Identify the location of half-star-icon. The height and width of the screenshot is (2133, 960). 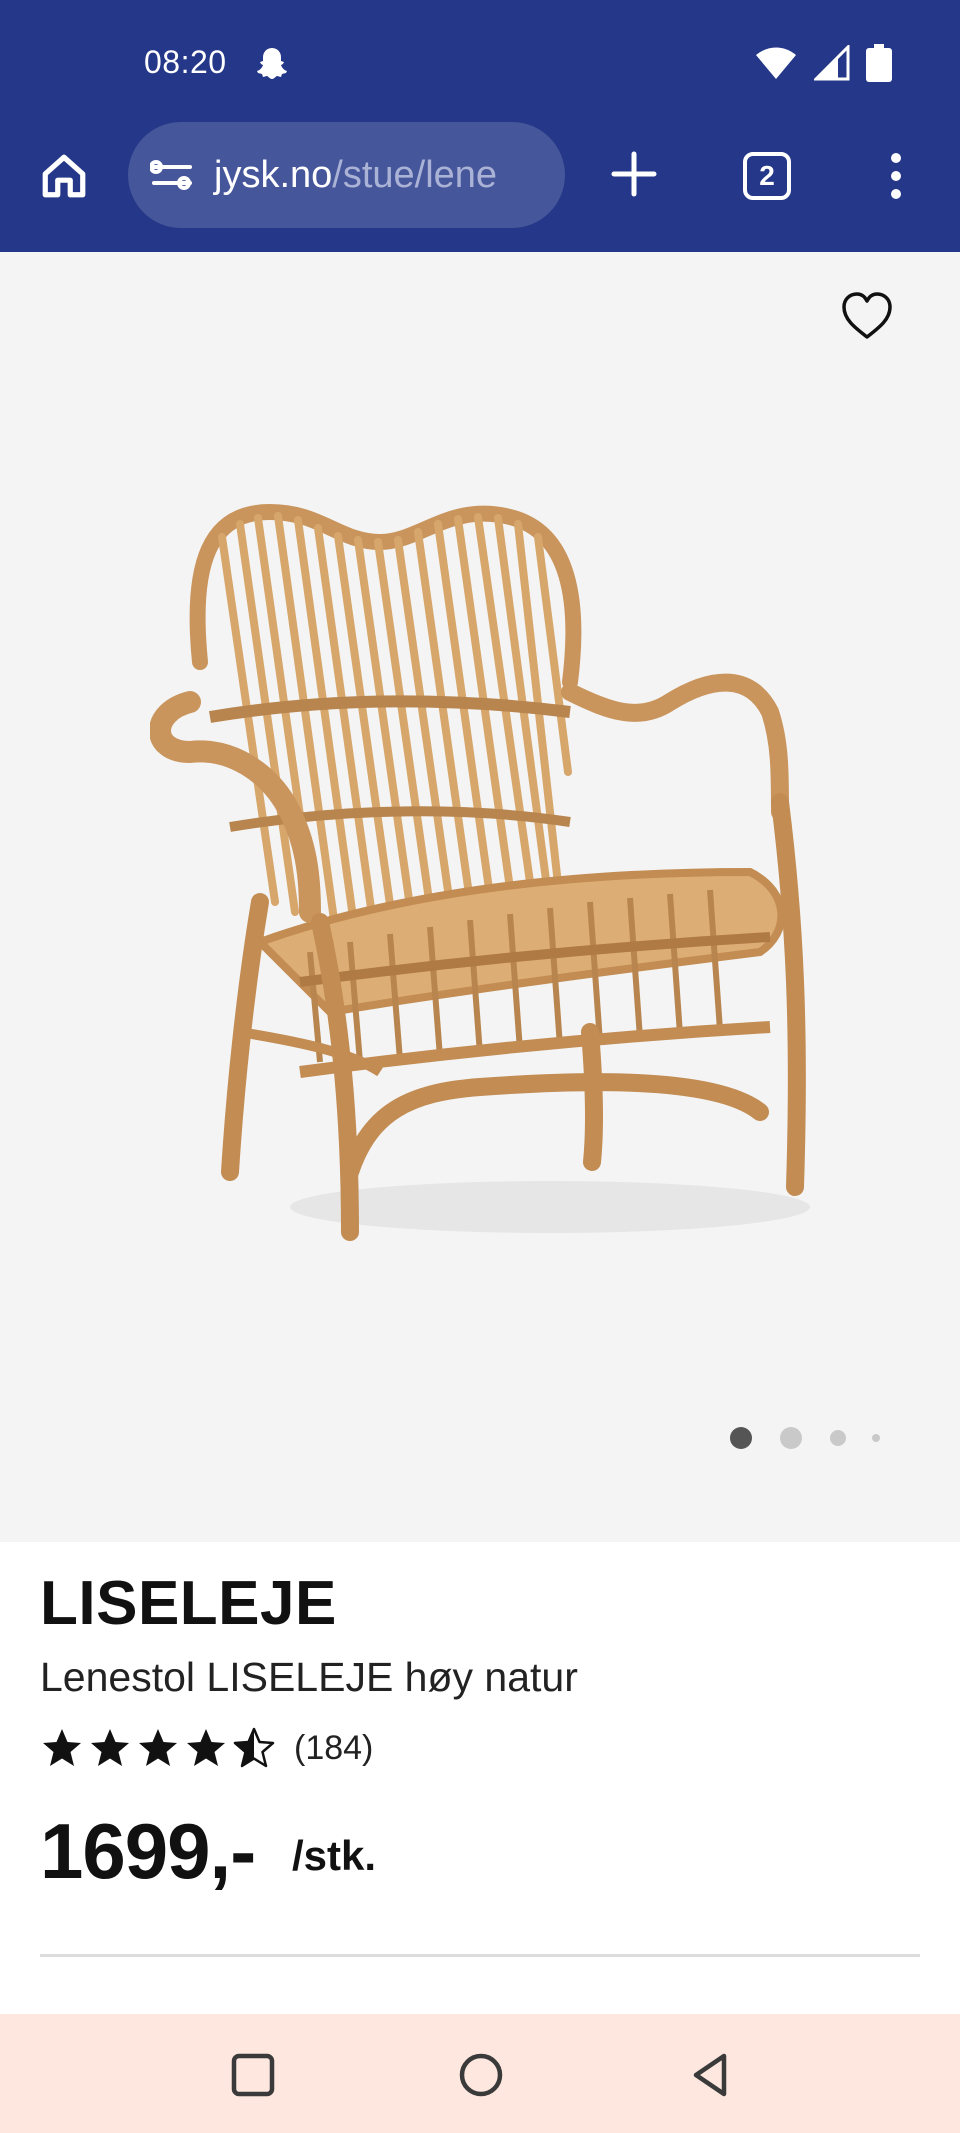
(254, 1747).